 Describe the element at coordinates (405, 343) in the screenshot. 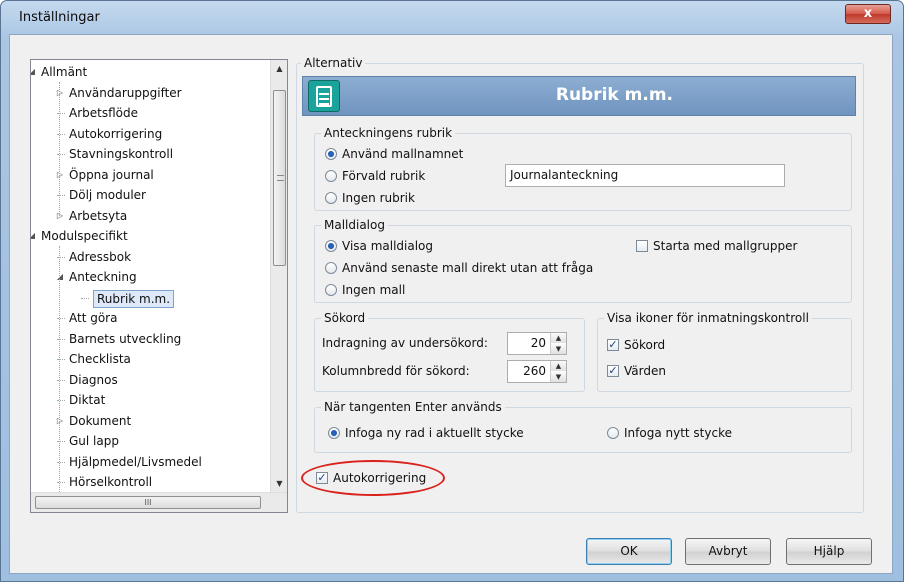

I see `indent-label: Indragning av undersökord:` at that location.